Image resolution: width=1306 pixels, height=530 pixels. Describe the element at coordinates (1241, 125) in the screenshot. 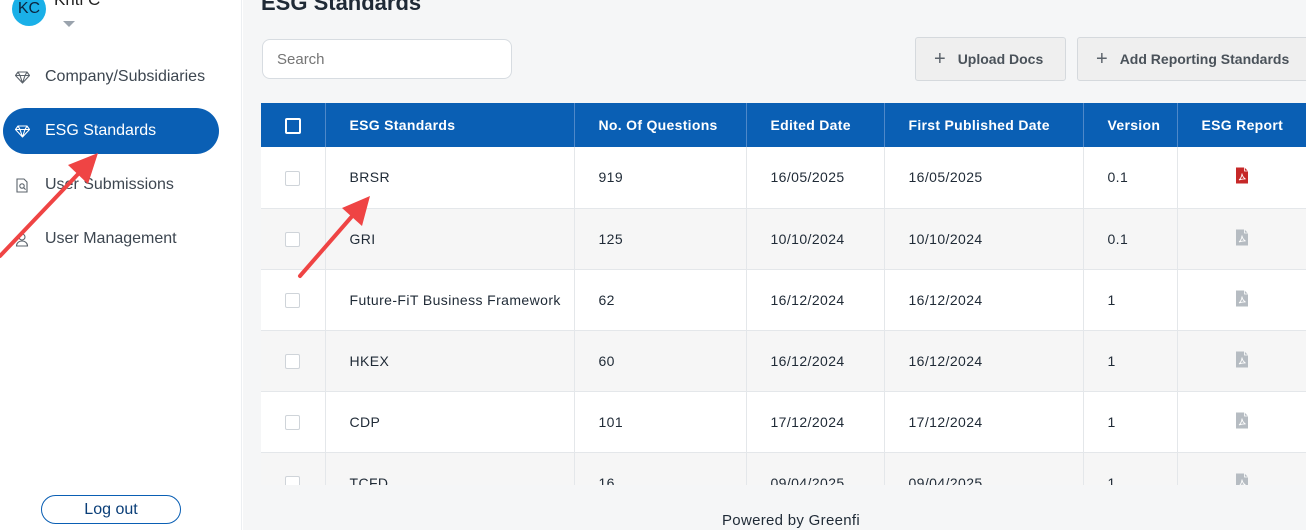

I see `column-header: ESG Report` at that location.